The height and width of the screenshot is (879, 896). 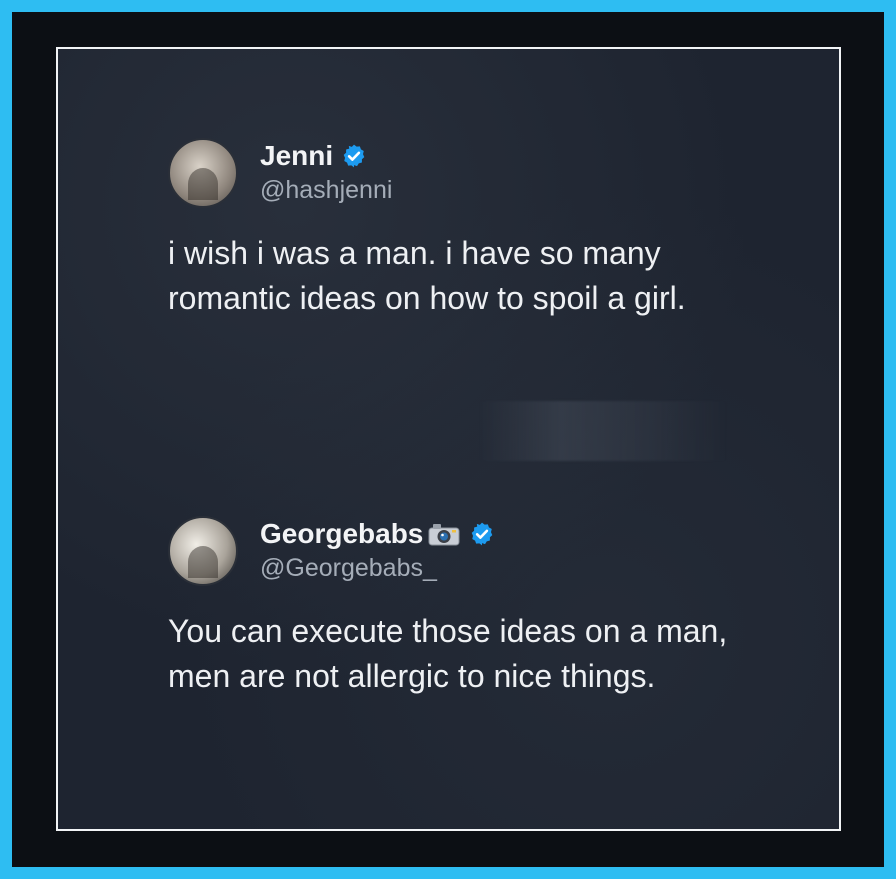 I want to click on display-name: Jenni, so click(x=296, y=156).